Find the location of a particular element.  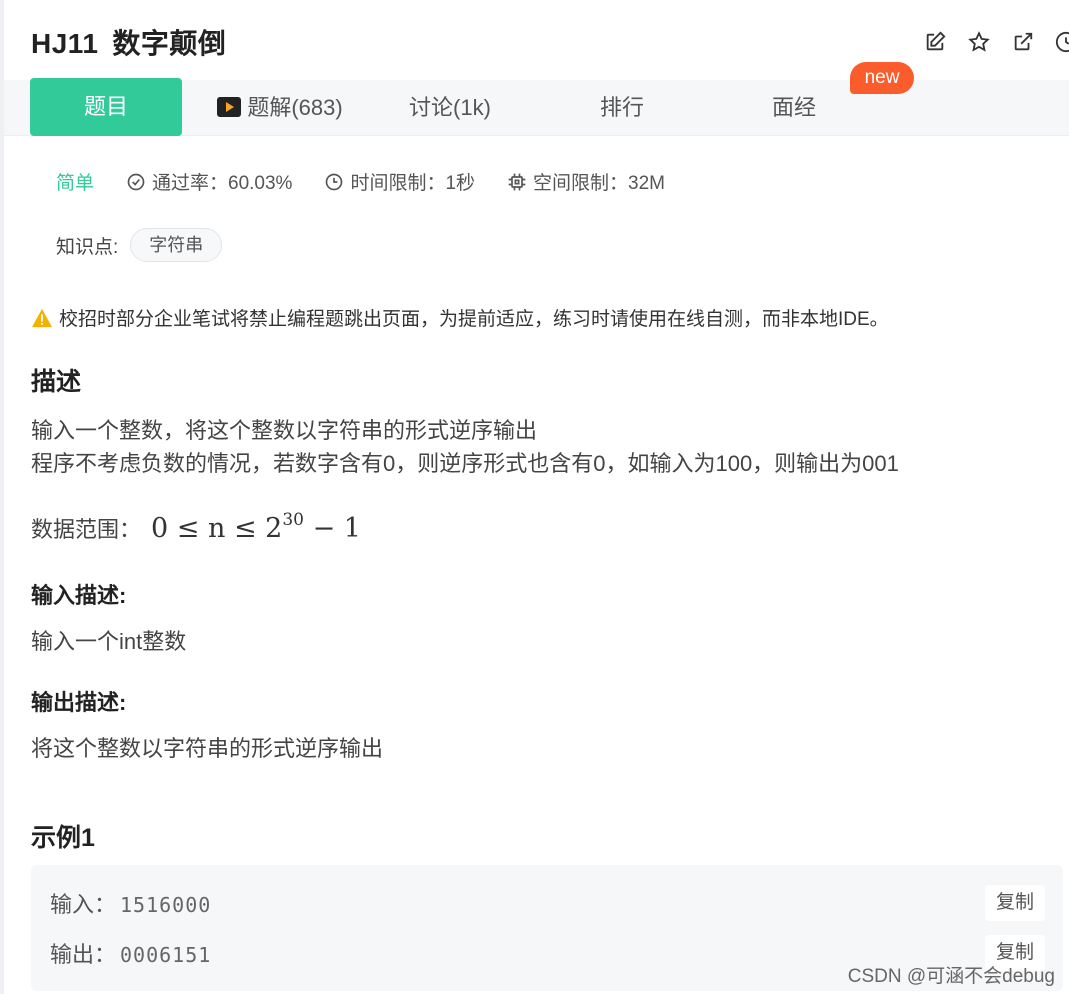

range-formula: 0 ≤ n ≤ 230 − 1 is located at coordinates (256, 527).